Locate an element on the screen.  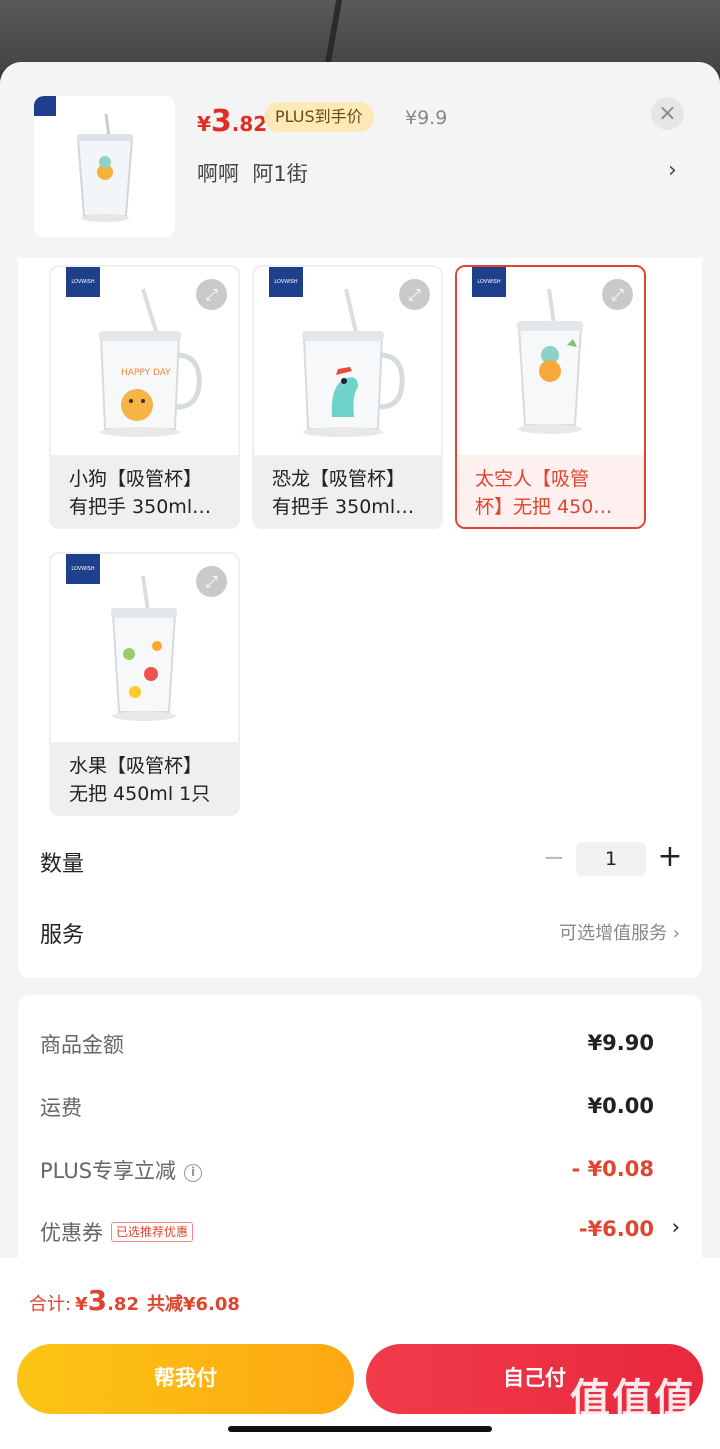
plus-discount-row: PLUS专享立减 i is located at coordinates (121, 1170).